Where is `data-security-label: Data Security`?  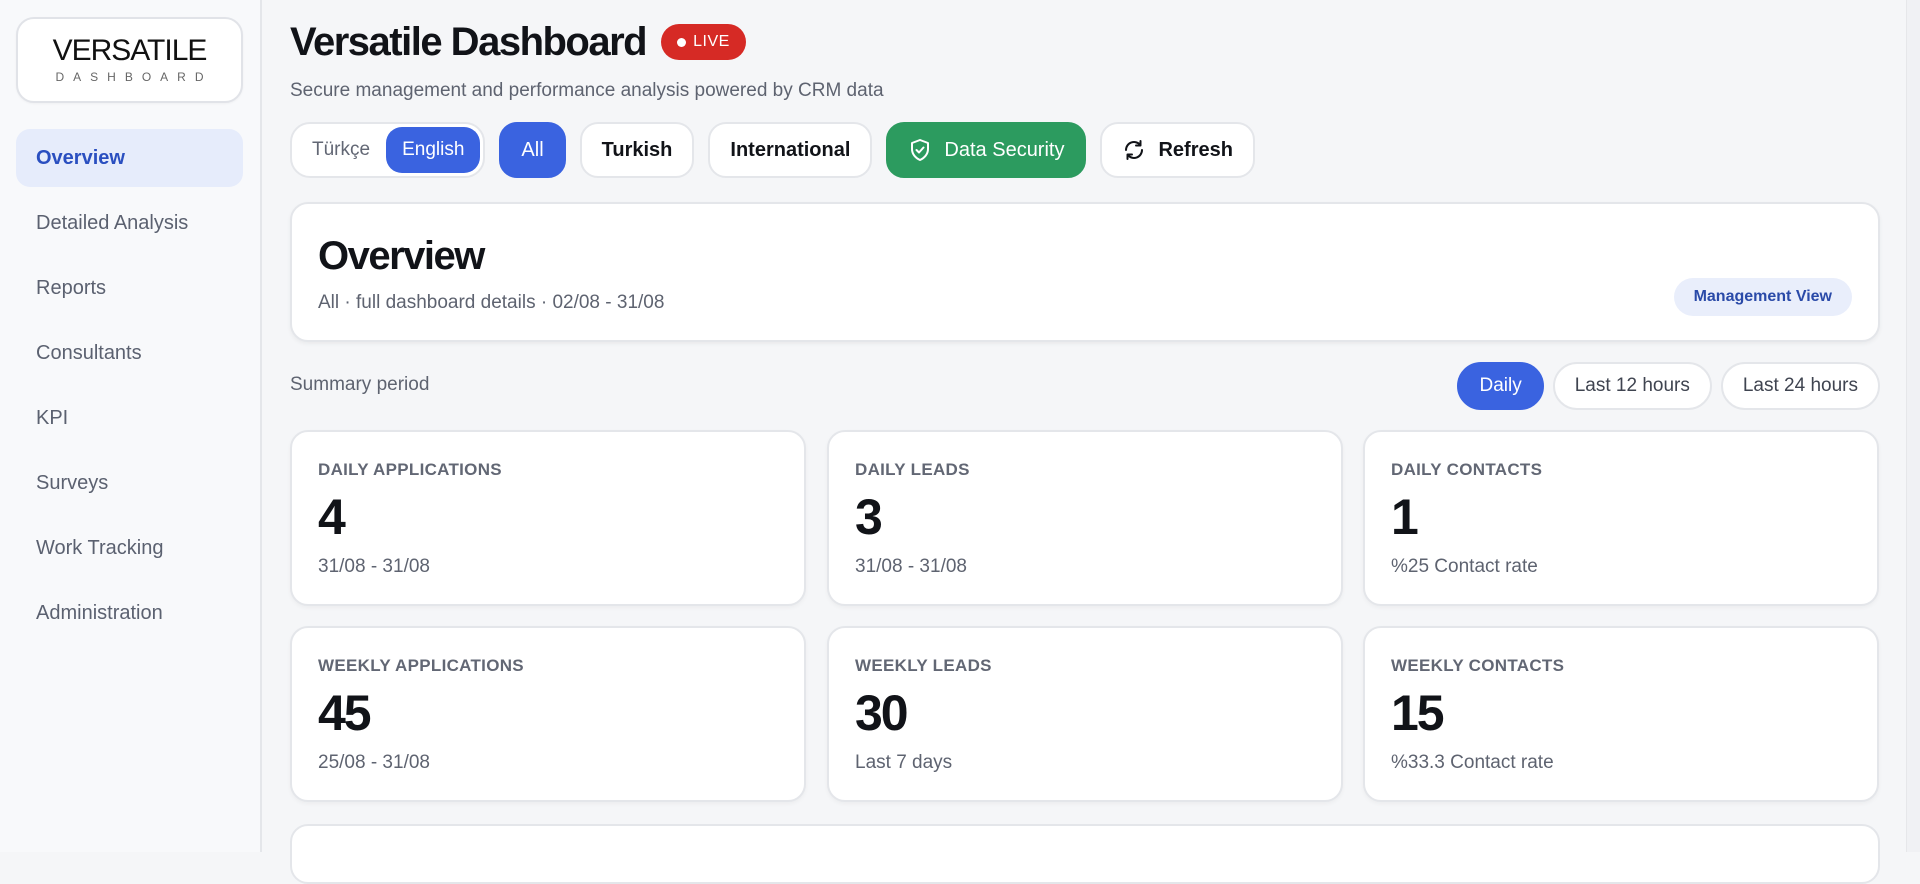
data-security-label: Data Security is located at coordinates (1004, 149).